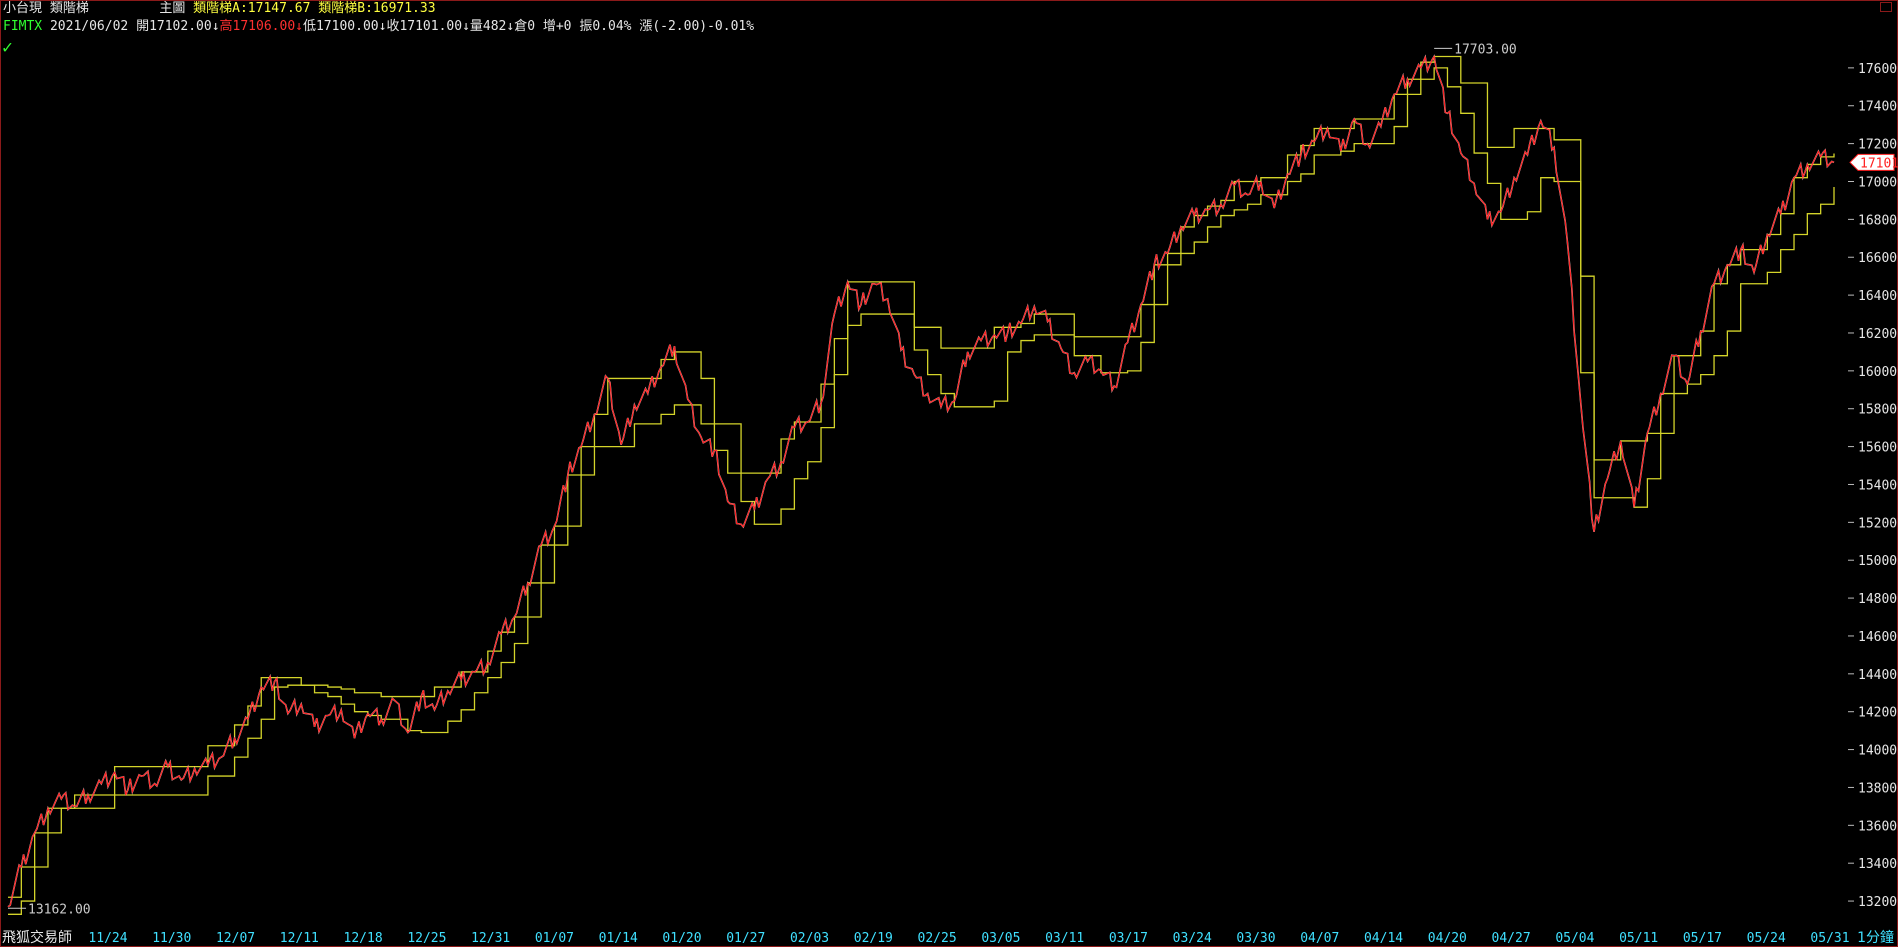 The width and height of the screenshot is (1898, 947). I want to click on last-price-tag-label: 17101, so click(1879, 163).